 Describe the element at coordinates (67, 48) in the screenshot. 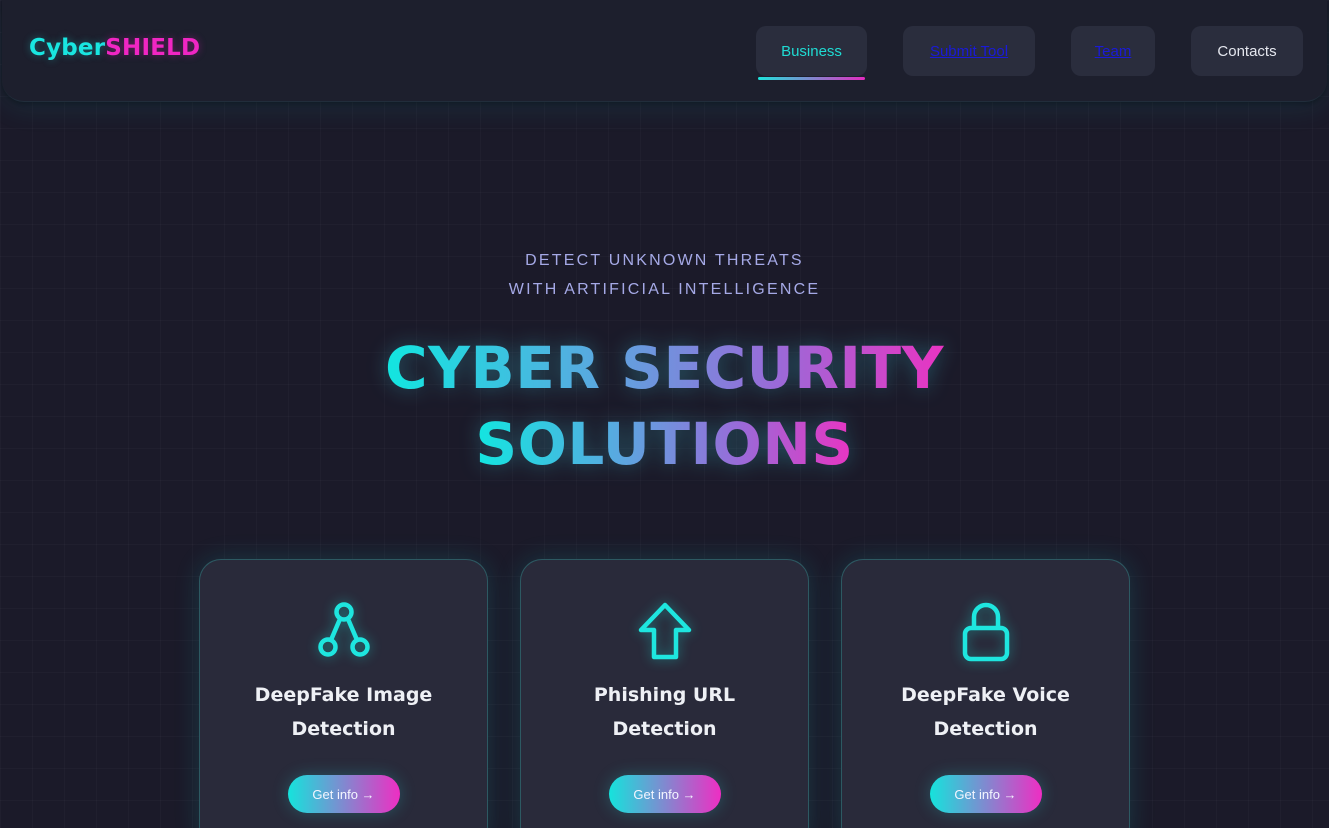

I see `logo-part-cyber: Cyber` at that location.